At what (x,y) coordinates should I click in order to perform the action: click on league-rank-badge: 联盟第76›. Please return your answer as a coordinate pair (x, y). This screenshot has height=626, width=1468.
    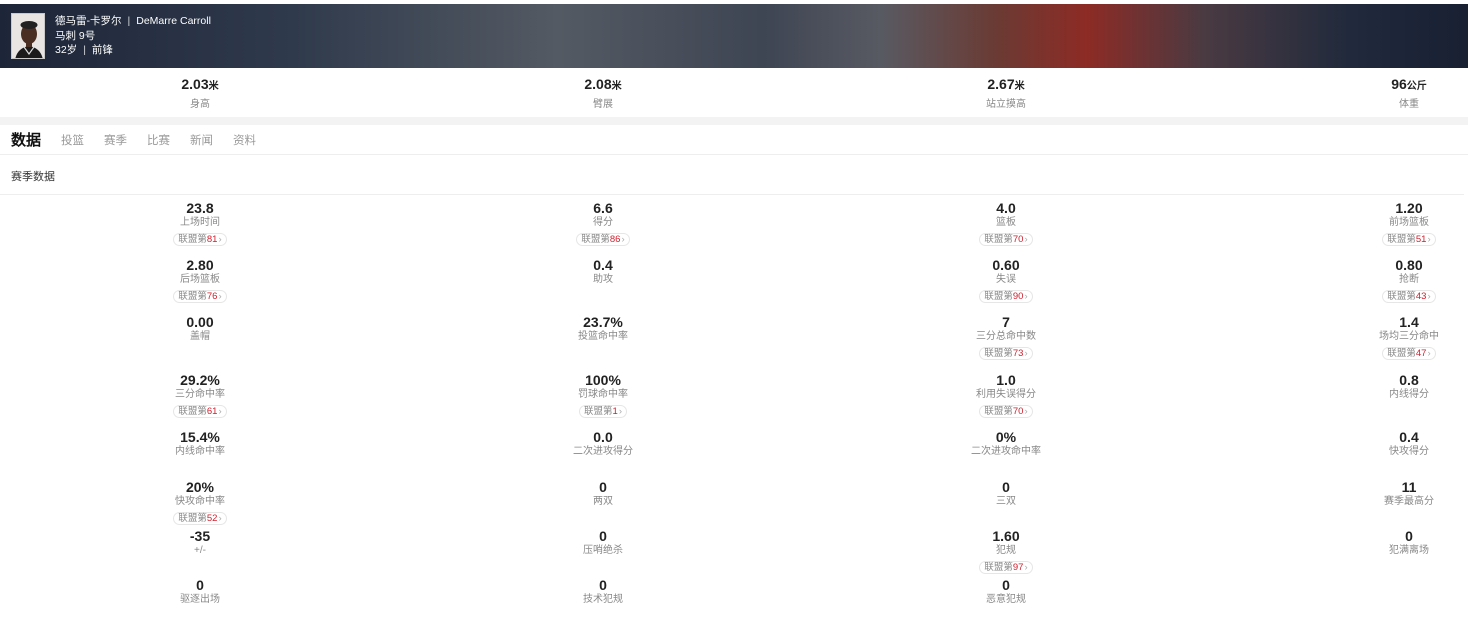
    Looking at the image, I should click on (200, 296).